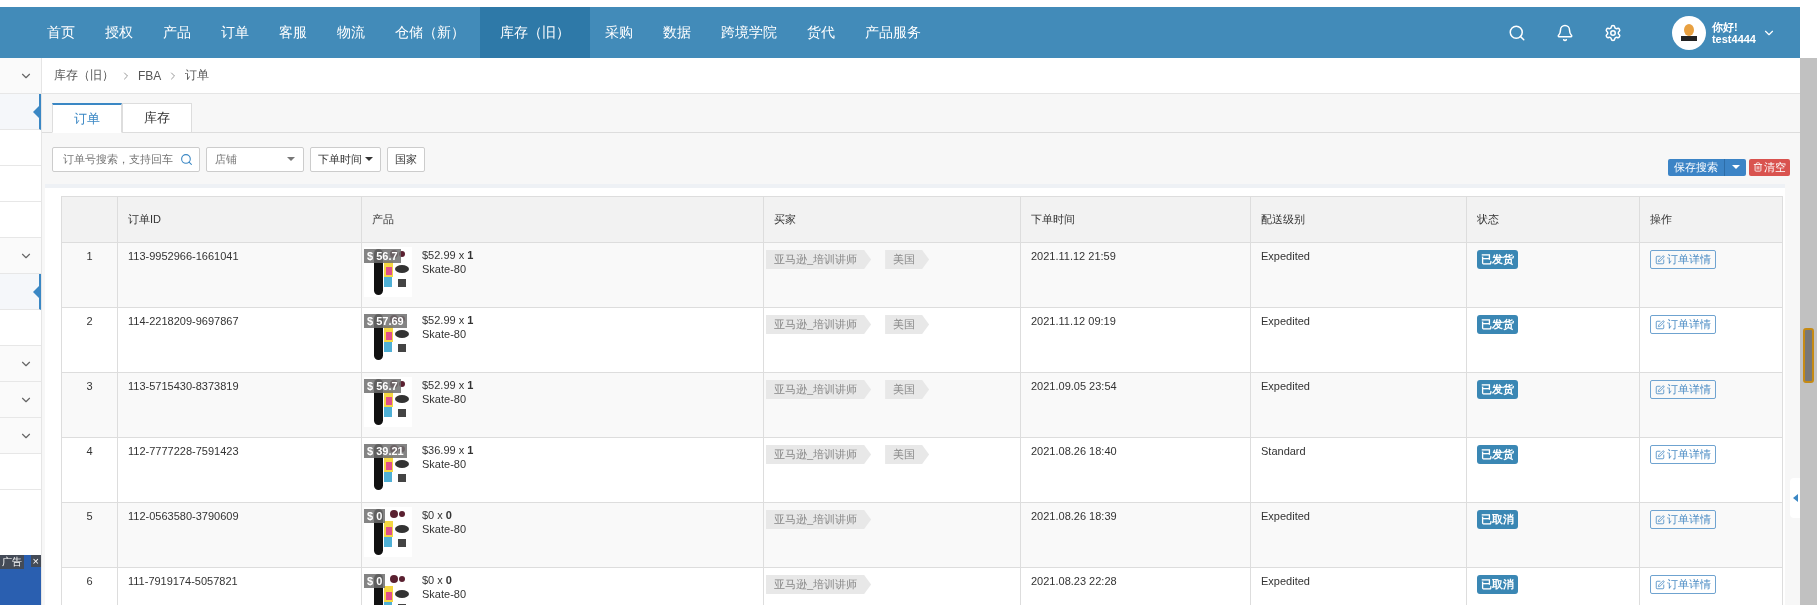 The image size is (1817, 605). What do you see at coordinates (150, 75) in the screenshot?
I see `breadcrumb-item: FBA` at bounding box center [150, 75].